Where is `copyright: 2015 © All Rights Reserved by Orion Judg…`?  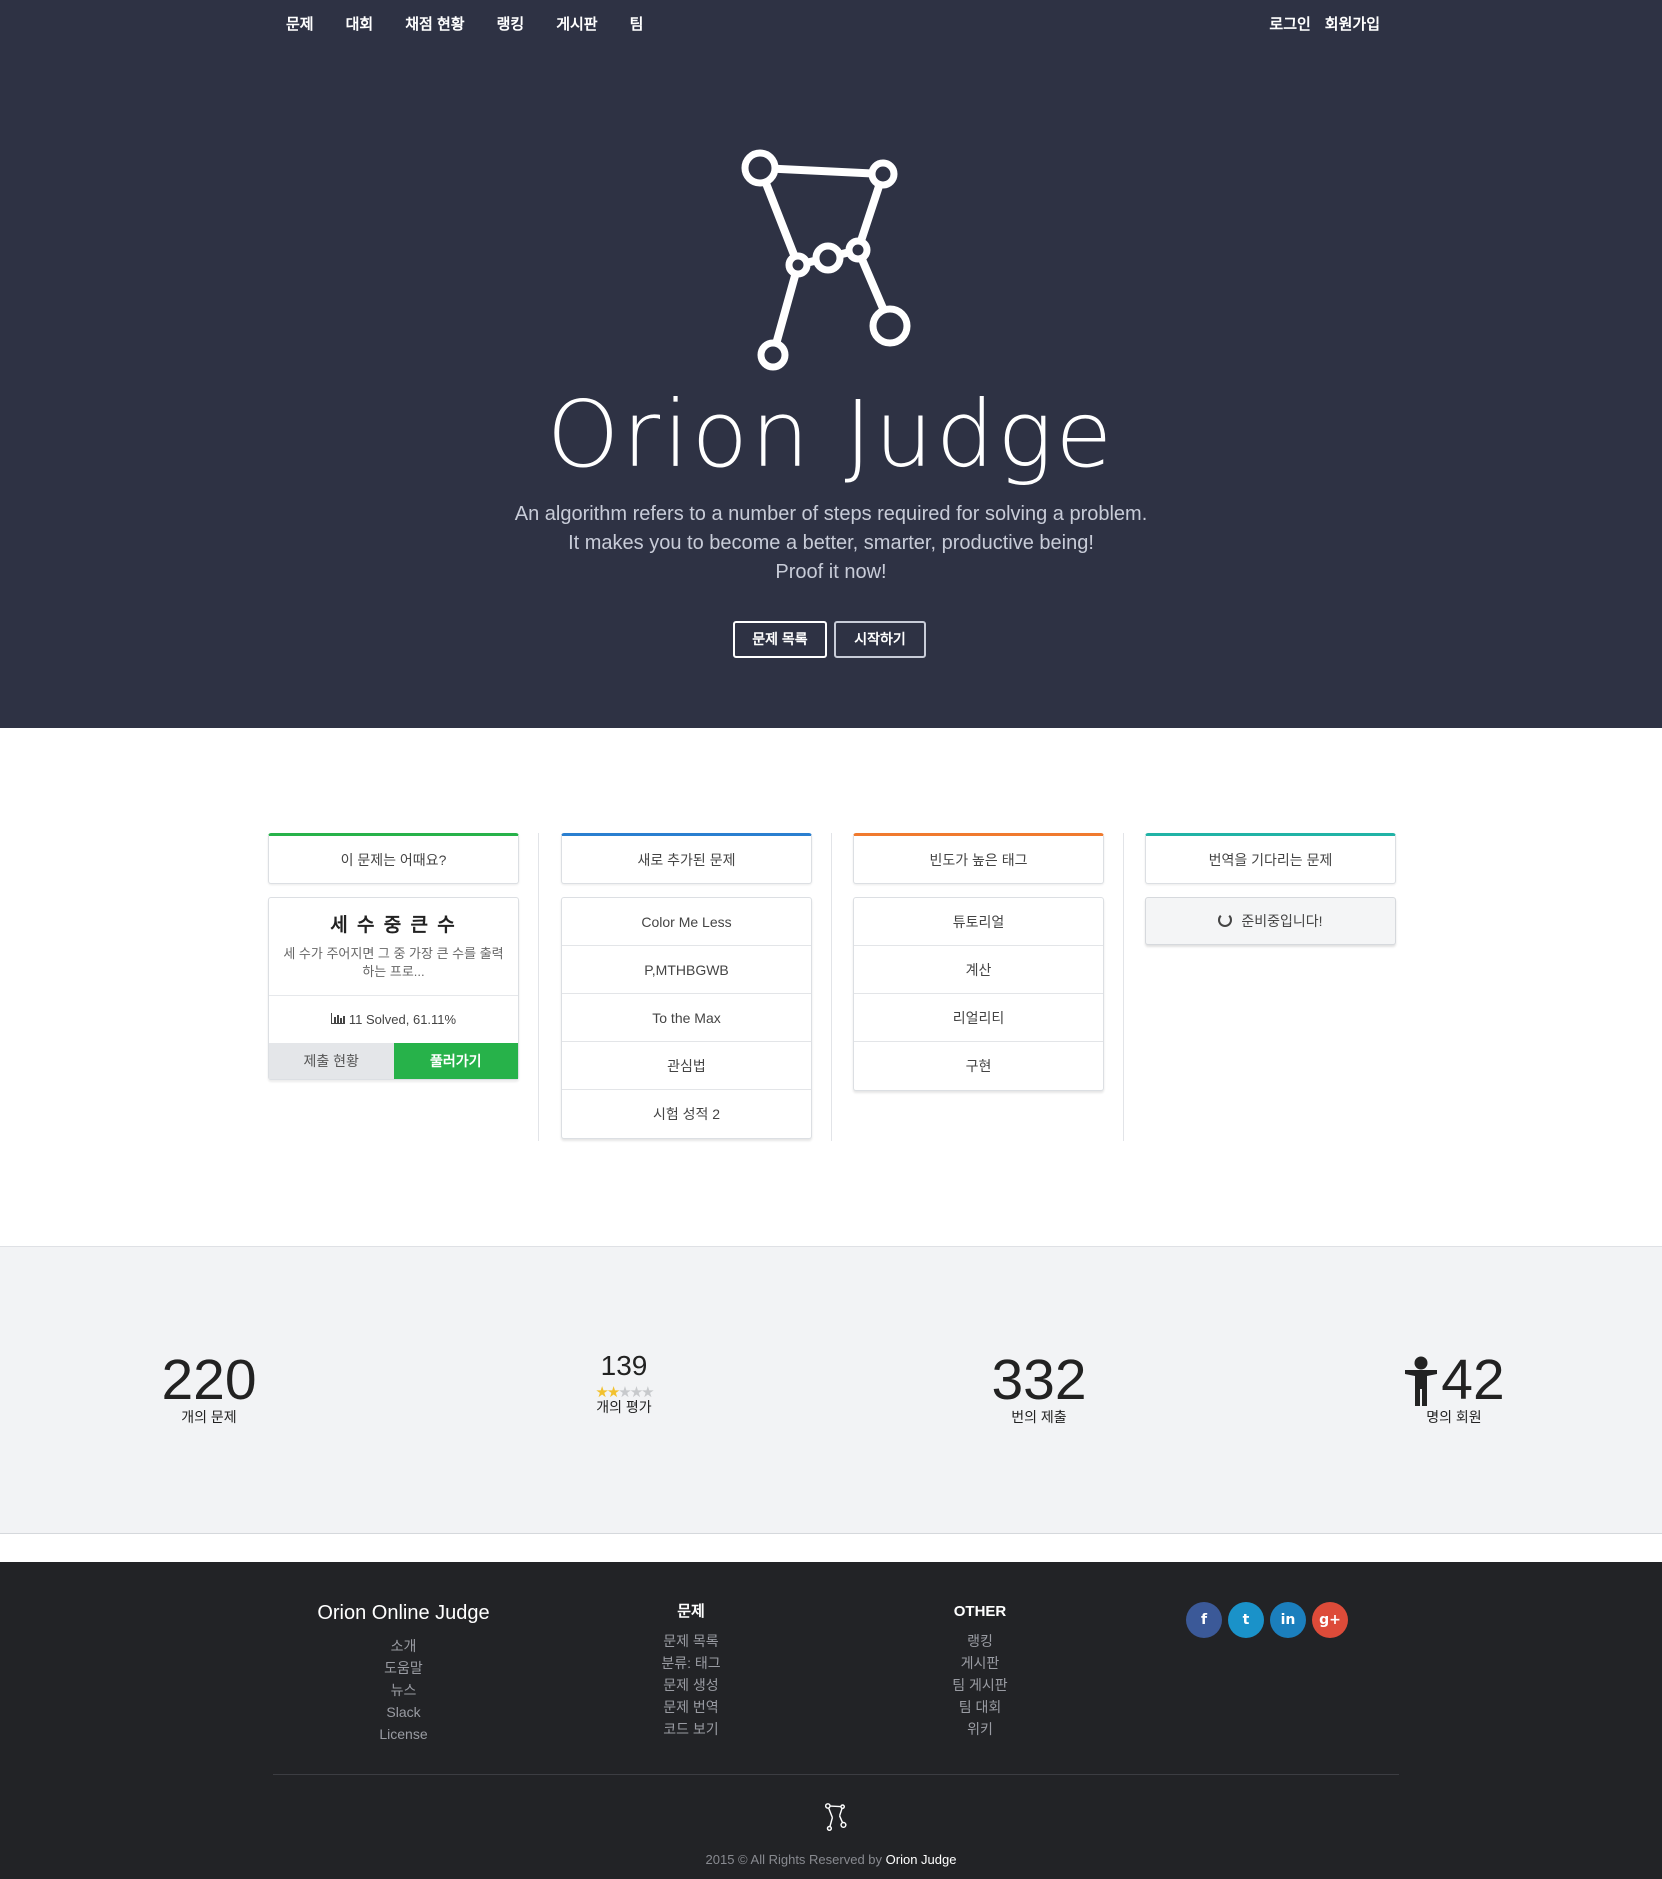
copyright: 2015 © All Rights Reserved by Orion Judg… is located at coordinates (831, 1859).